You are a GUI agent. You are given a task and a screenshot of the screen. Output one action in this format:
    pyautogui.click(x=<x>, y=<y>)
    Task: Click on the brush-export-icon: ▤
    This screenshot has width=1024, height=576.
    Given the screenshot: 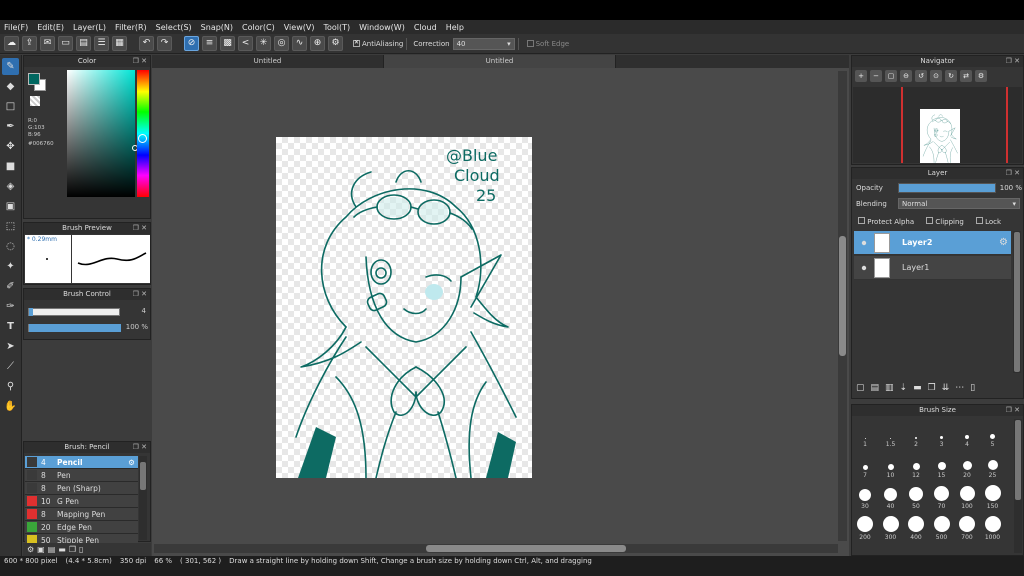 What is the action you would take?
    pyautogui.click(x=52, y=549)
    